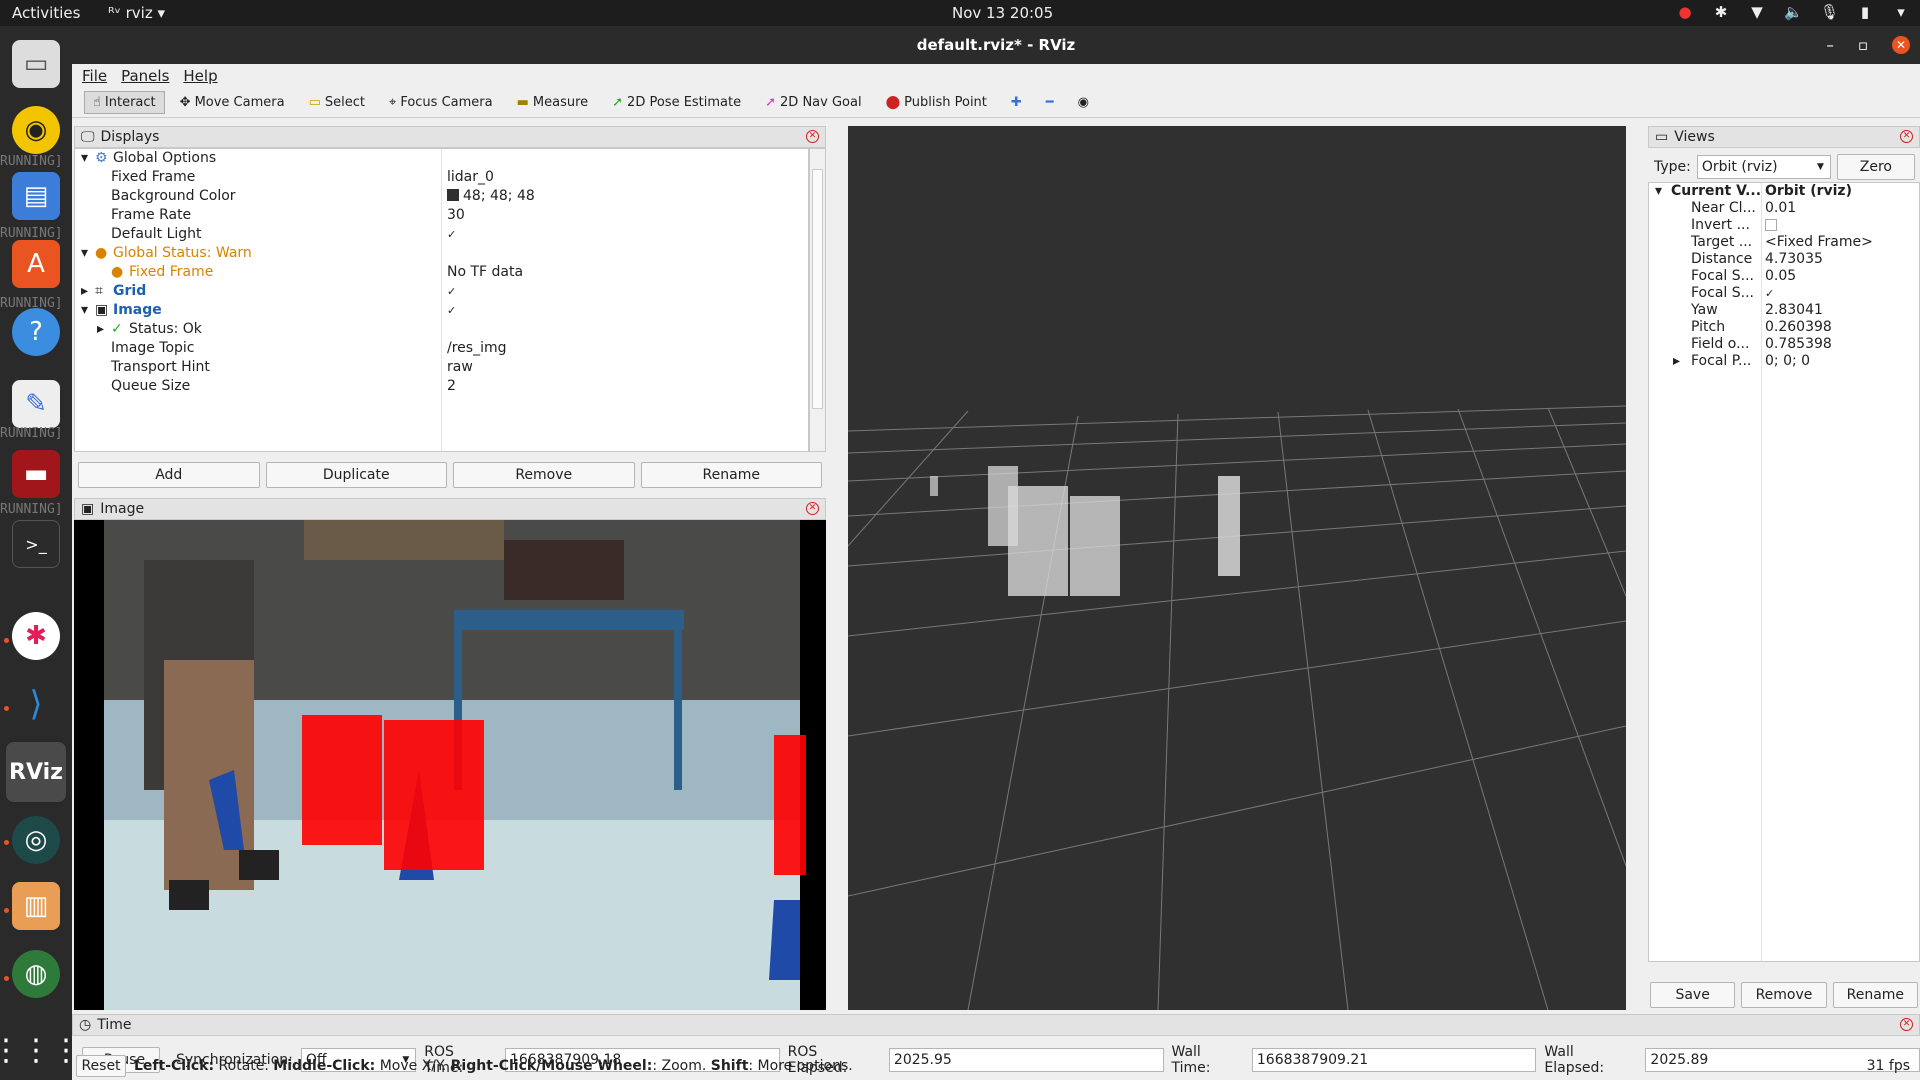 The image size is (1920, 1080). I want to click on tree-value: Orbit (rviz), so click(1808, 191).